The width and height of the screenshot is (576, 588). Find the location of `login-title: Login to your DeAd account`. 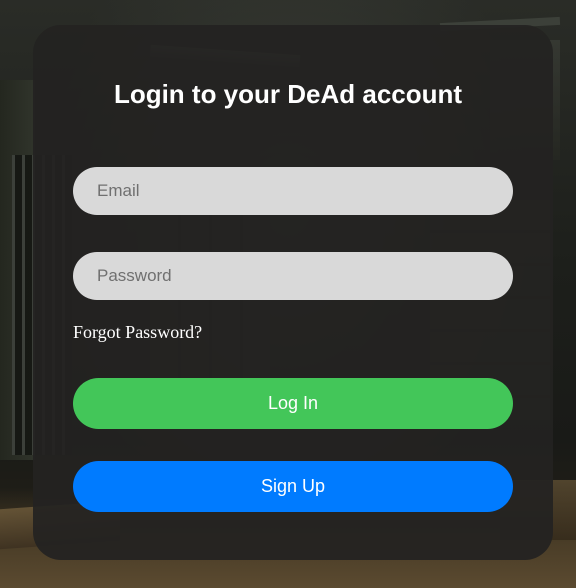

login-title: Login to your DeAd account is located at coordinates (288, 94).